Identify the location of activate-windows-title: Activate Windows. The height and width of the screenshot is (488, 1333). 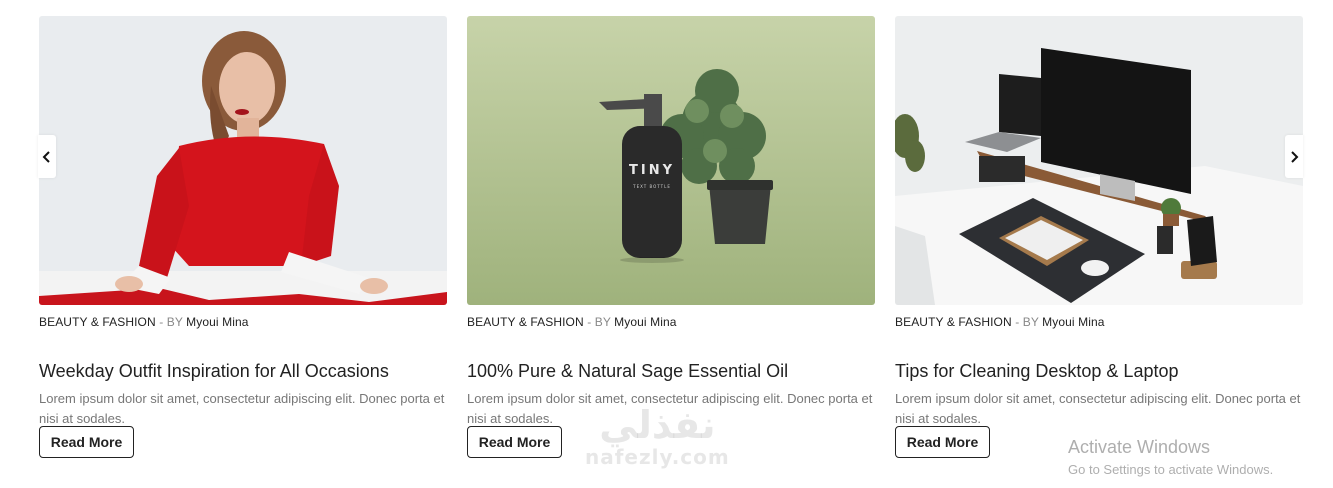
(1139, 447).